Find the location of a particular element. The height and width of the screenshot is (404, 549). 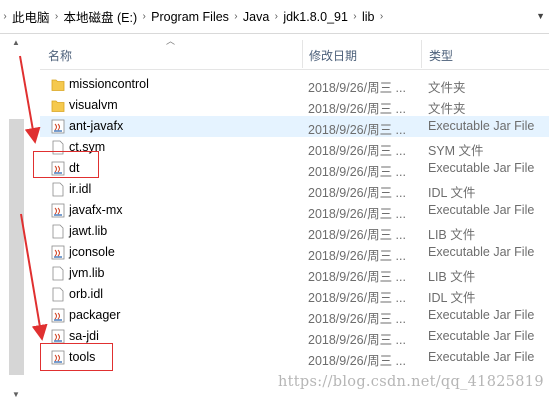

arrow-to-tools is located at coordinates (34, 277).